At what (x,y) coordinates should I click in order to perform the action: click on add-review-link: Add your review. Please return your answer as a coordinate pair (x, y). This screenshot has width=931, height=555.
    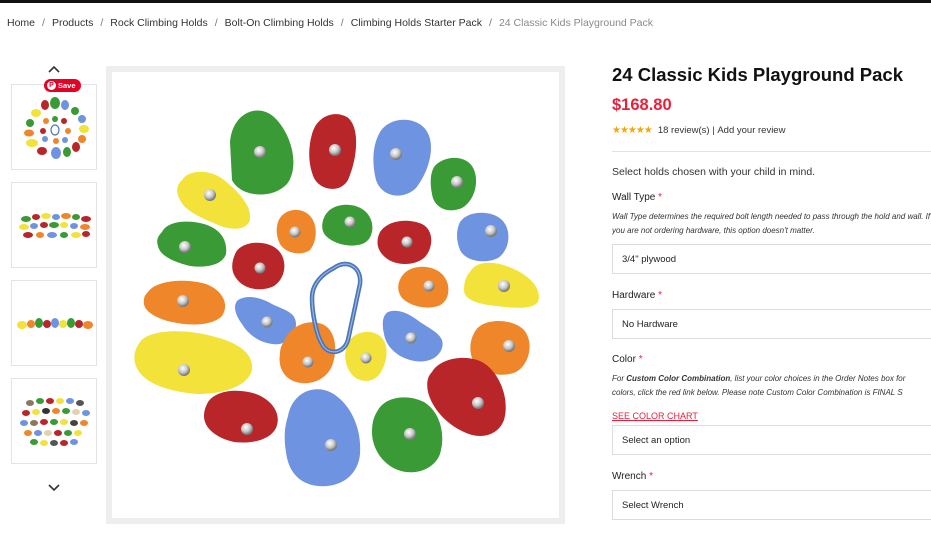
    Looking at the image, I should click on (751, 130).